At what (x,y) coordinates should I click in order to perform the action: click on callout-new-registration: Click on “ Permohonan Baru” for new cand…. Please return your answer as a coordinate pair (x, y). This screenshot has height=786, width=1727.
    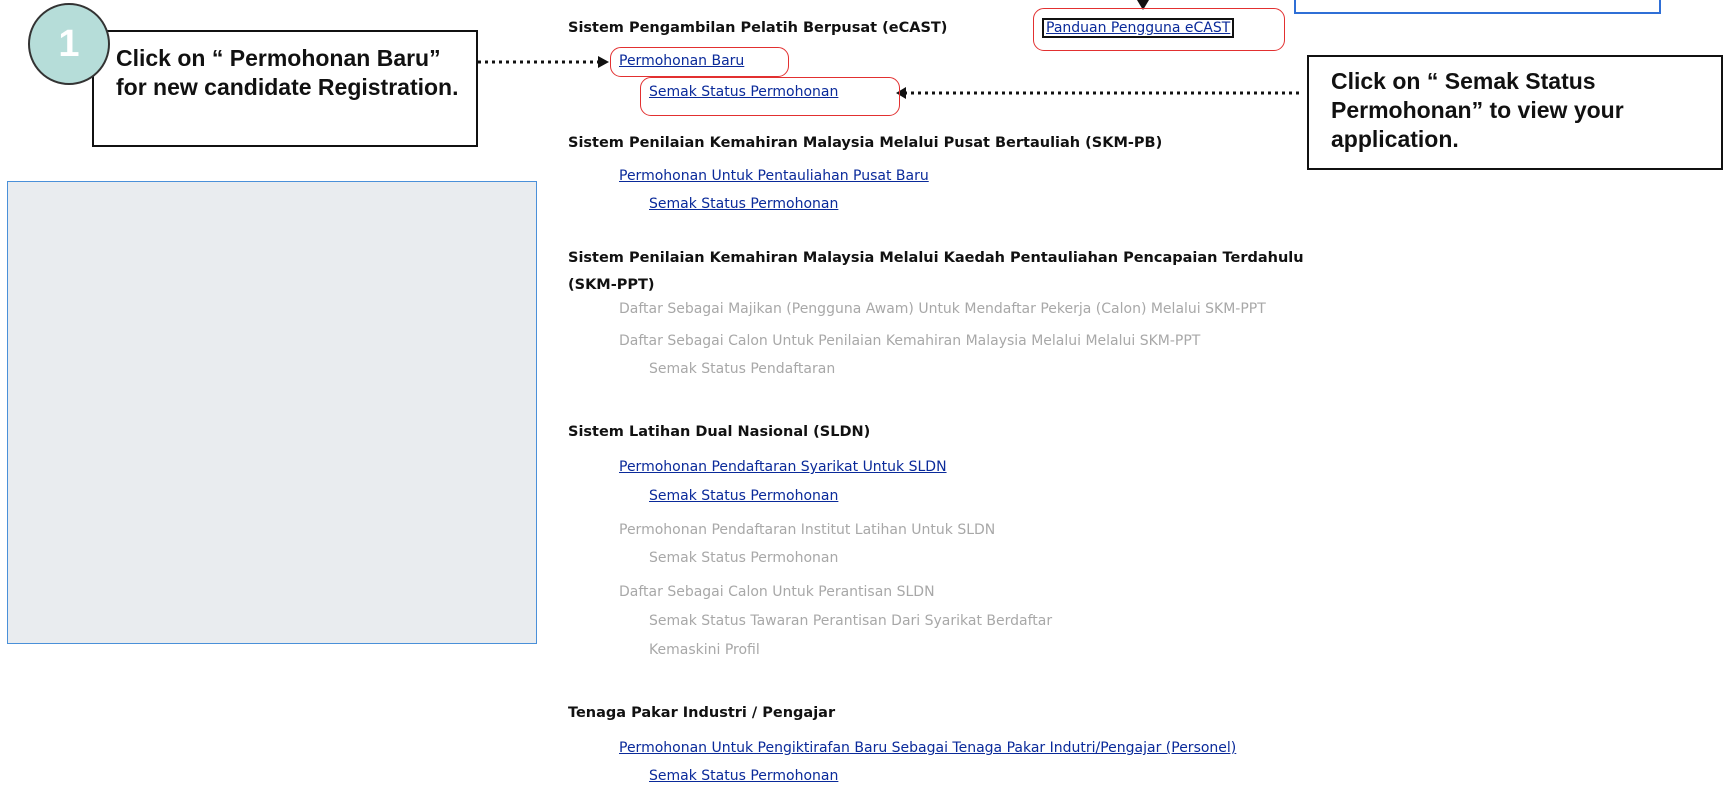
    Looking at the image, I should click on (285, 88).